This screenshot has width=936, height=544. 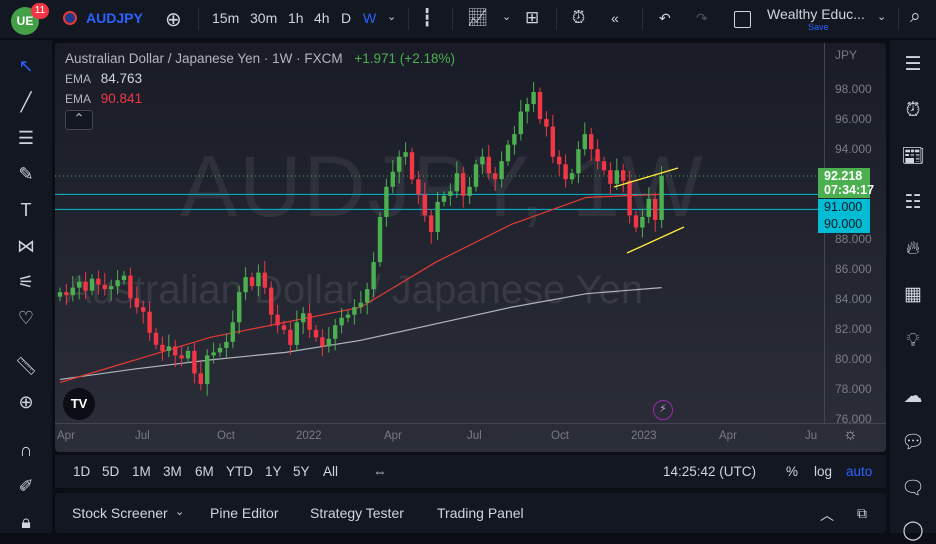 I want to click on tv-logo: TV, so click(x=79, y=404).